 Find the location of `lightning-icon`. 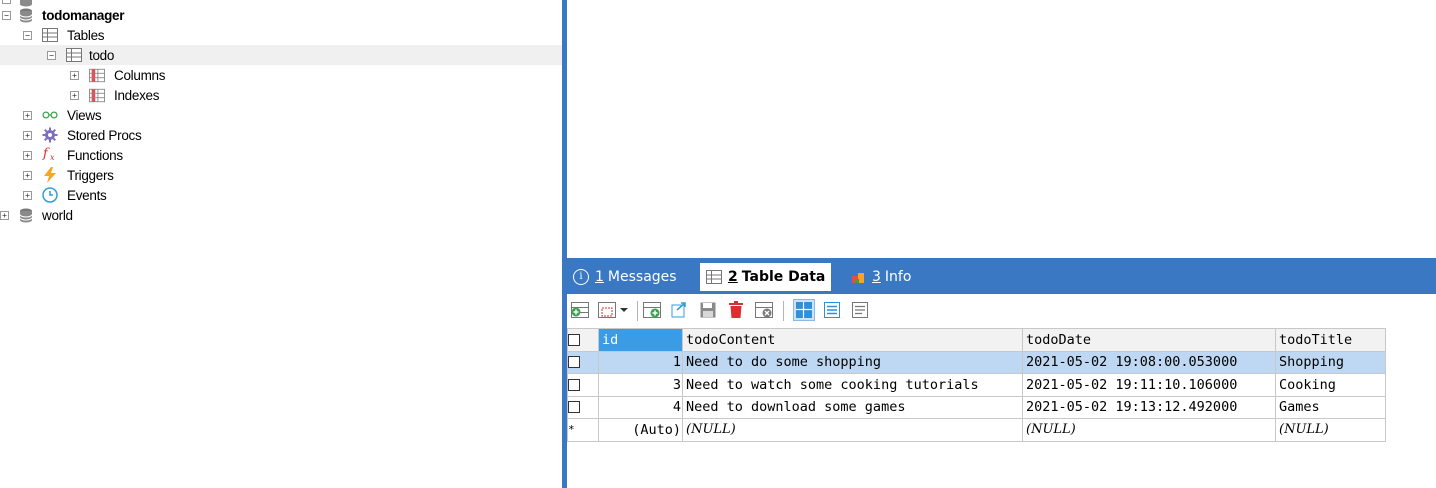

lightning-icon is located at coordinates (50, 175).